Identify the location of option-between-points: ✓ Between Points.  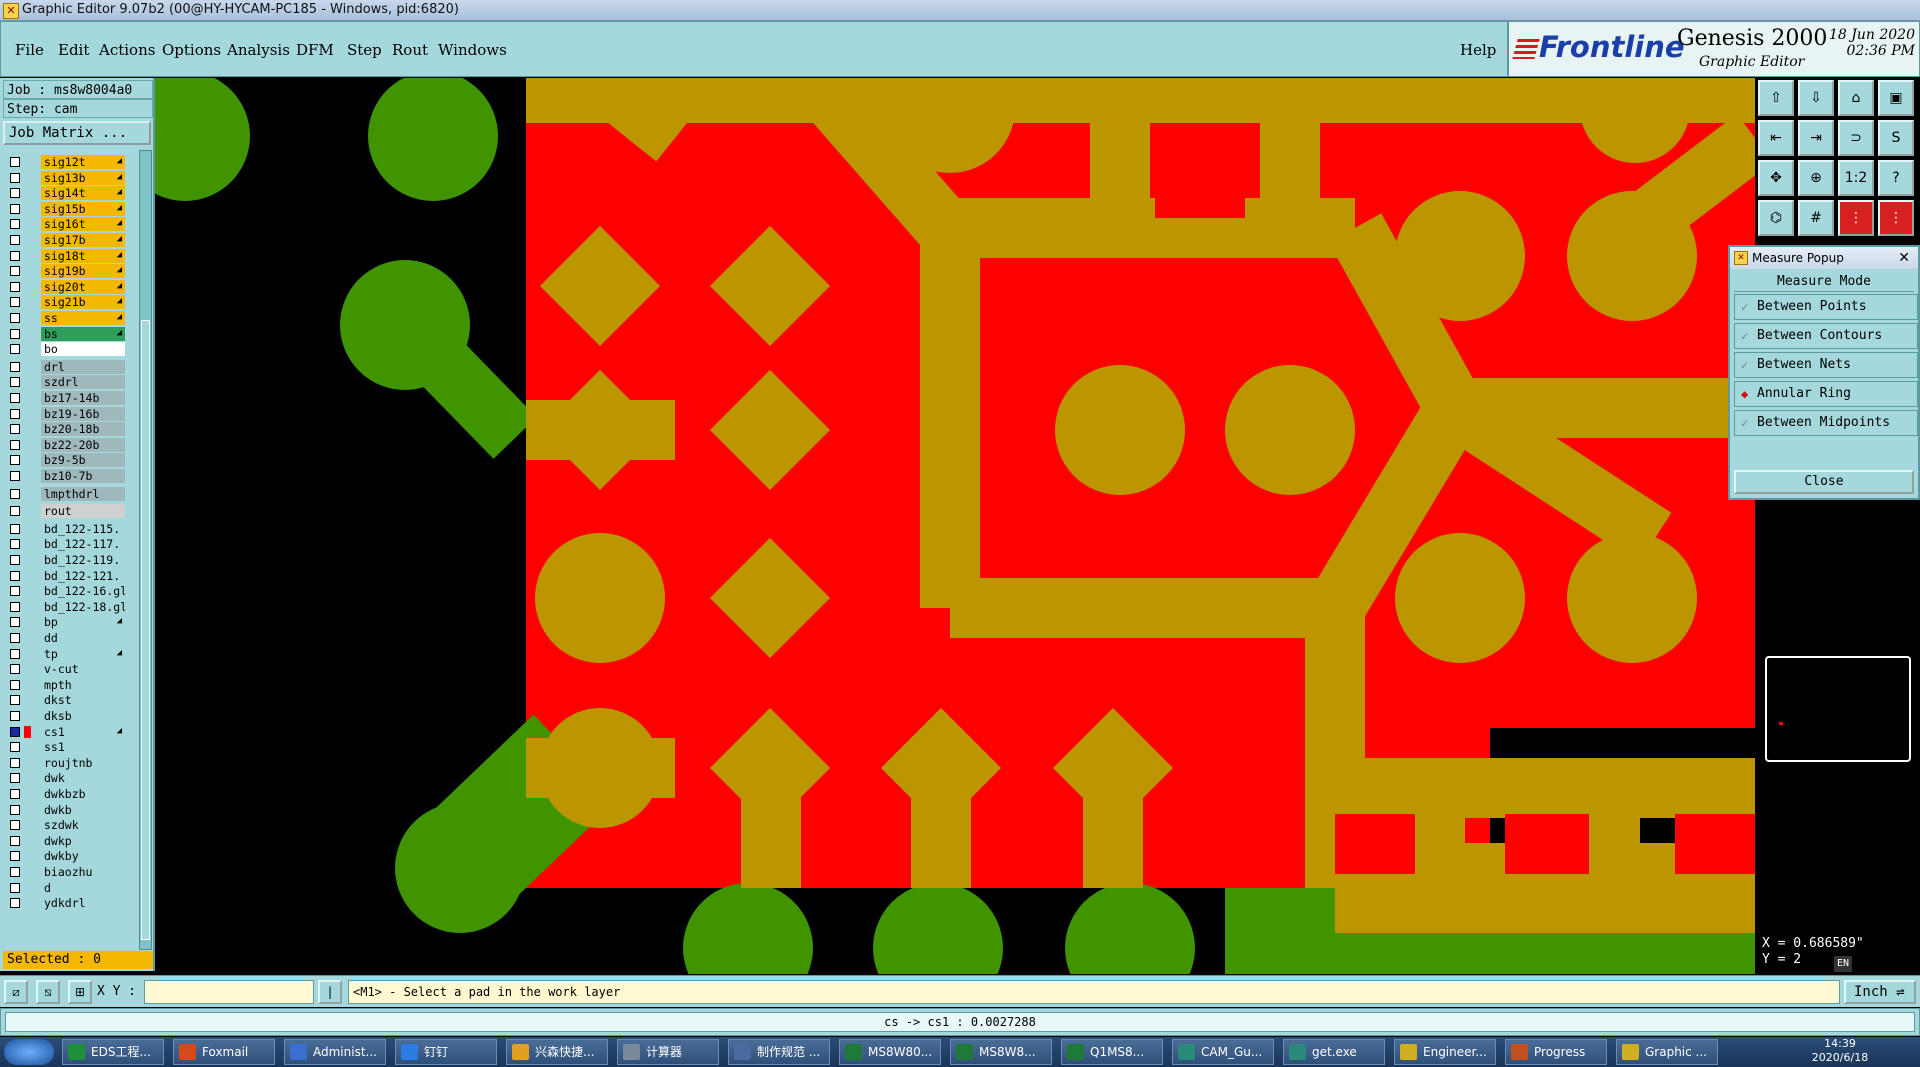
(1826, 307).